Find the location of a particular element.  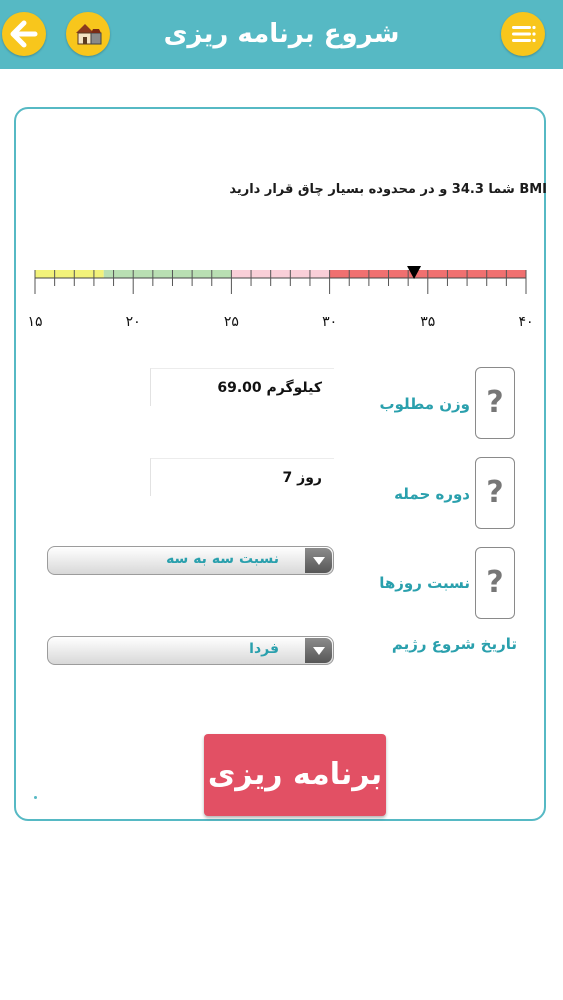

target-weight-help-button: ? is located at coordinates (495, 403).